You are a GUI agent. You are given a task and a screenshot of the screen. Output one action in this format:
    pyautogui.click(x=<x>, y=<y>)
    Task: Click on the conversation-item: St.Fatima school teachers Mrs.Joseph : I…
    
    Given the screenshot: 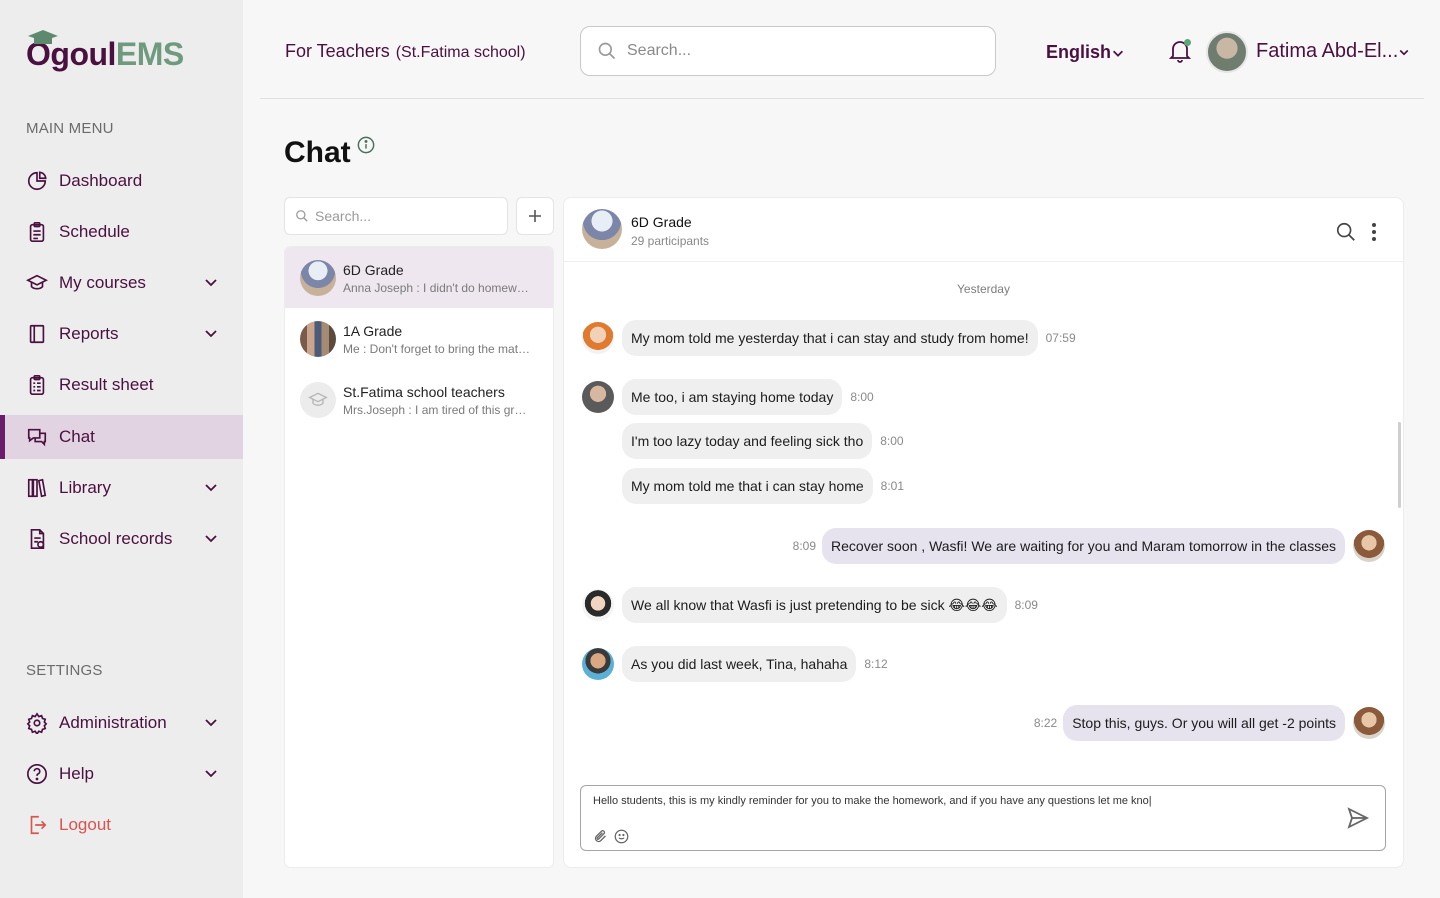 What is the action you would take?
    pyautogui.click(x=419, y=399)
    